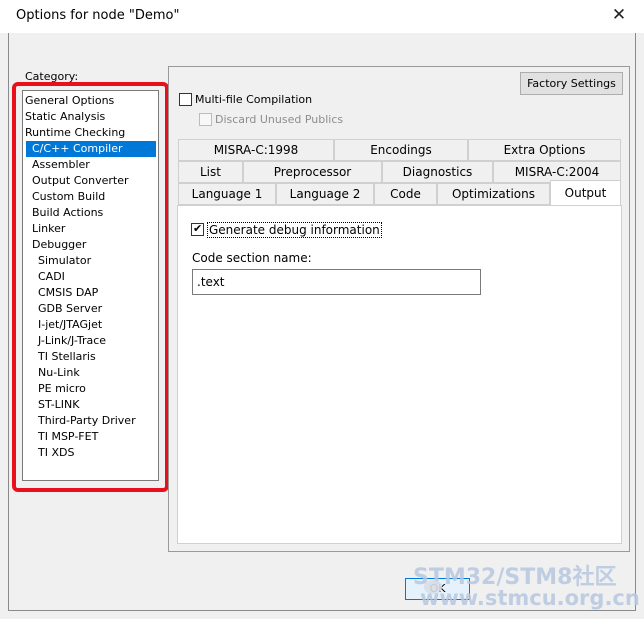  Describe the element at coordinates (185, 99) in the screenshot. I see `multi-file-compilation-checkbox` at that location.